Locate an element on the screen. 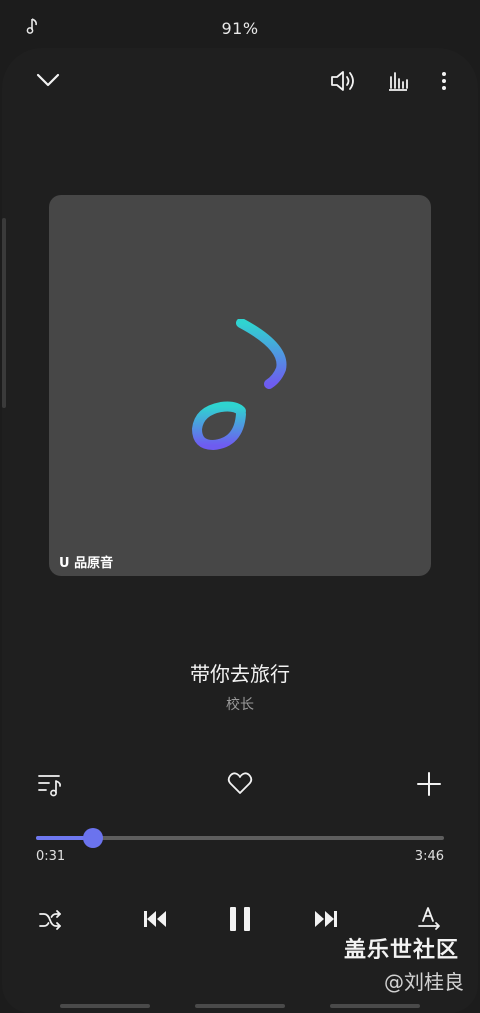 The height and width of the screenshot is (1013, 480). audio-quality-badge: U 品原音 is located at coordinates (86, 563).